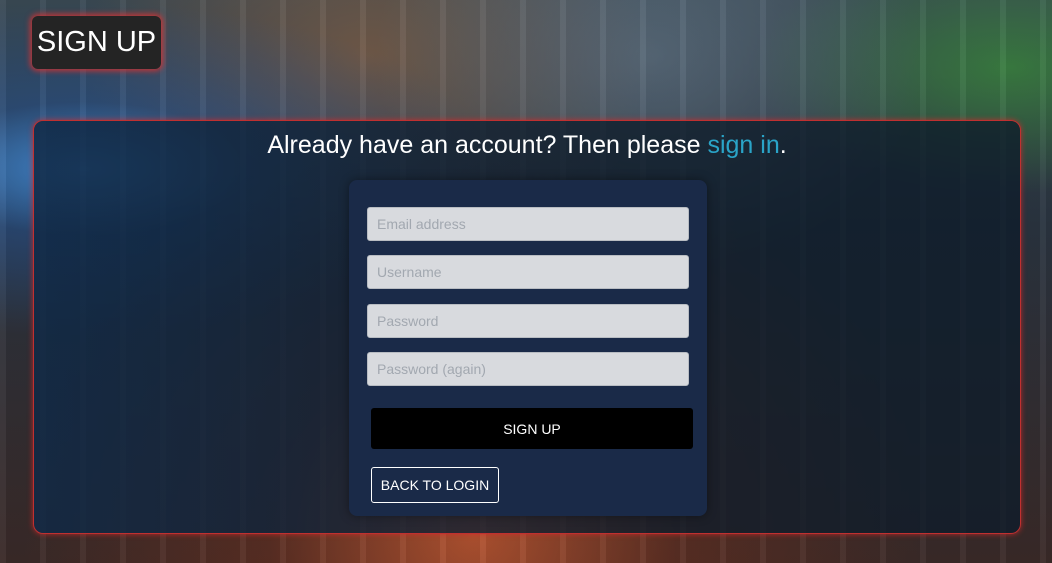  I want to click on sign-in-link: sign in, so click(743, 145).